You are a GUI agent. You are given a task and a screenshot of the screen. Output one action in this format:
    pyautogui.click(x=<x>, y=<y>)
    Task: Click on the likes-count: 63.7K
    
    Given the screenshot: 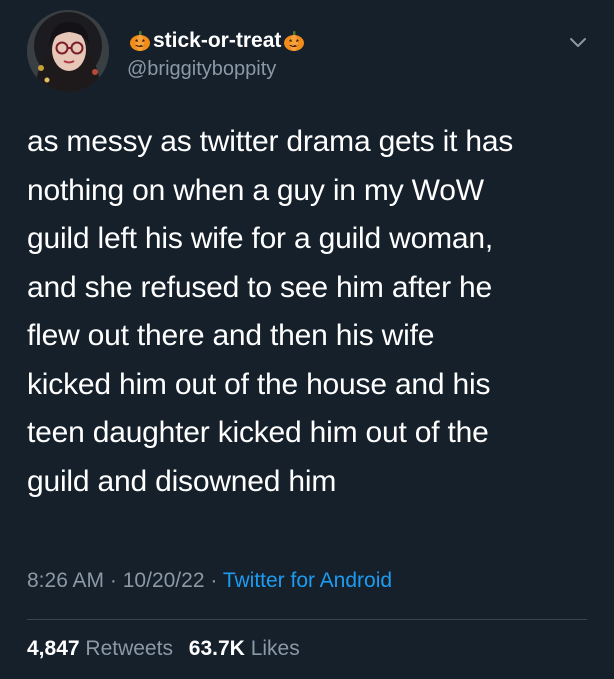 What is the action you would take?
    pyautogui.click(x=216, y=648)
    